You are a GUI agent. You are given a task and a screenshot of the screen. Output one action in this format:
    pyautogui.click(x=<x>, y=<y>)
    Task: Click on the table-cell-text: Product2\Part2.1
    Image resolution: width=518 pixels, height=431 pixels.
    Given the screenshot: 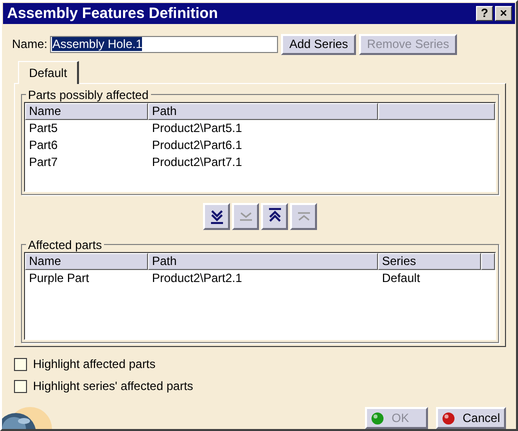 What is the action you would take?
    pyautogui.click(x=197, y=278)
    